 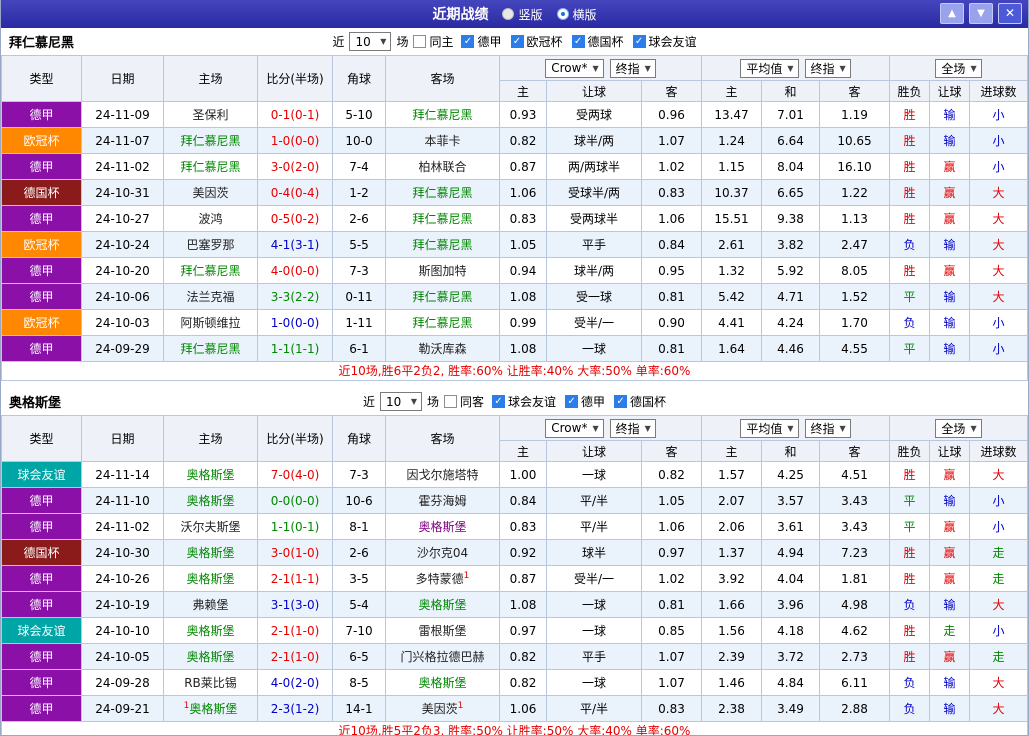 What do you see at coordinates (295, 526) in the screenshot?
I see `score-cell: 1-1(0-1)` at bounding box center [295, 526].